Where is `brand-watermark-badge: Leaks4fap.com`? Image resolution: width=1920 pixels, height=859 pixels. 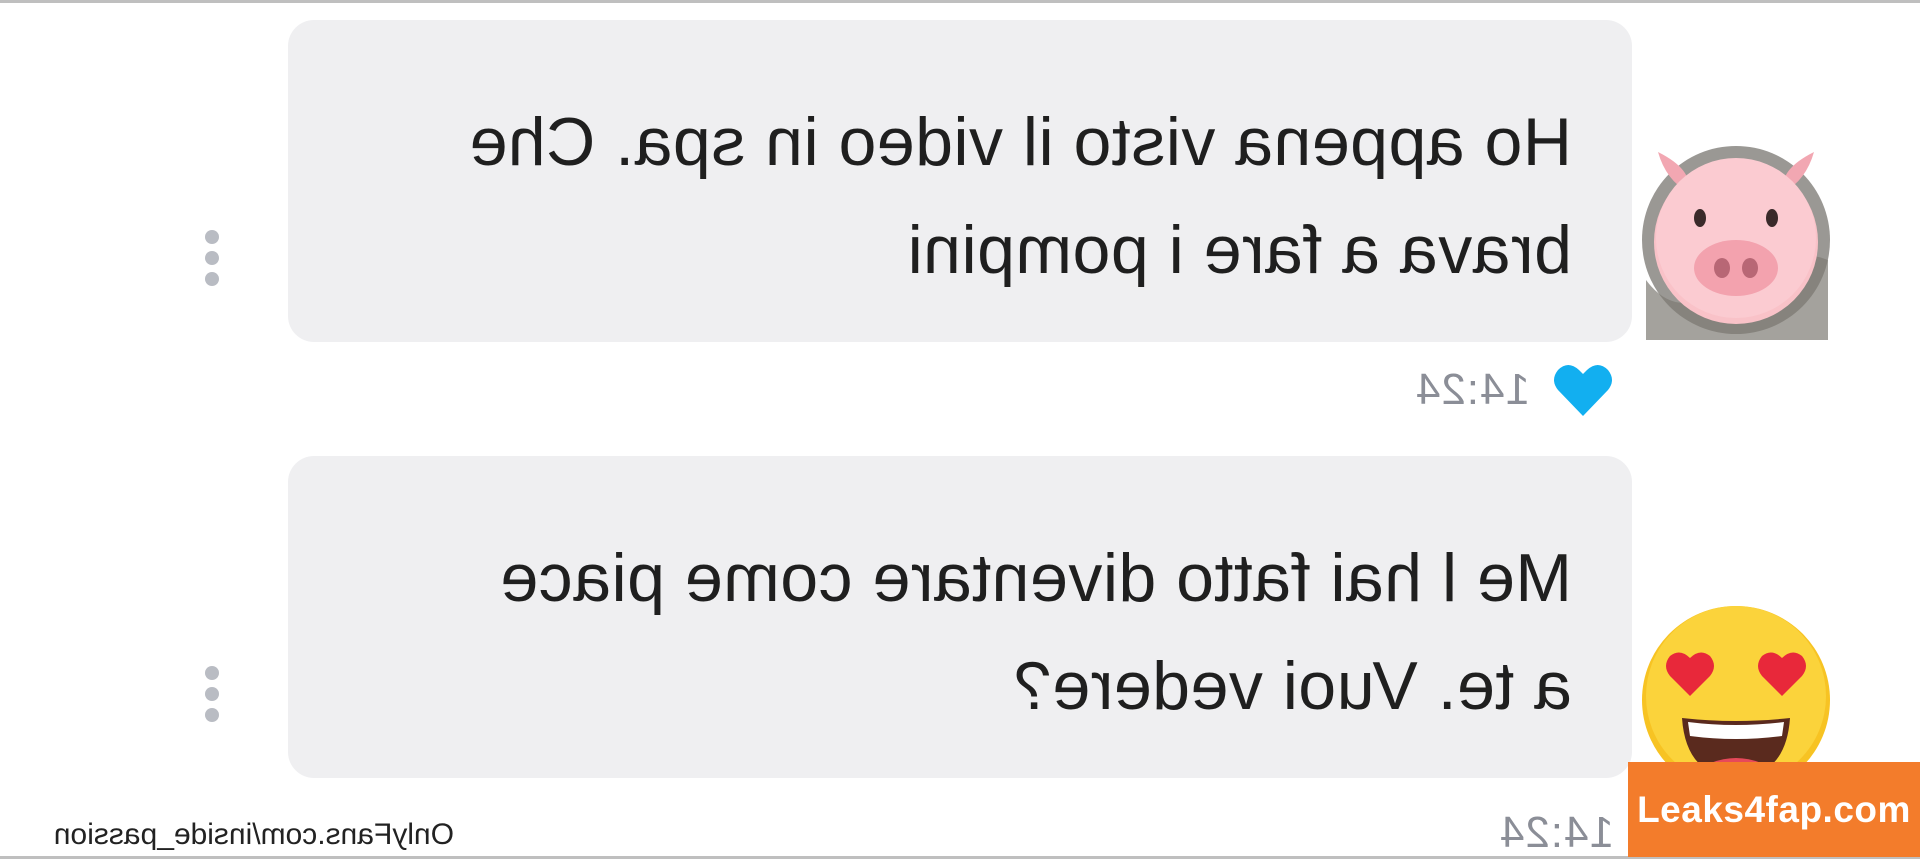 brand-watermark-badge: Leaks4fap.com is located at coordinates (1774, 809).